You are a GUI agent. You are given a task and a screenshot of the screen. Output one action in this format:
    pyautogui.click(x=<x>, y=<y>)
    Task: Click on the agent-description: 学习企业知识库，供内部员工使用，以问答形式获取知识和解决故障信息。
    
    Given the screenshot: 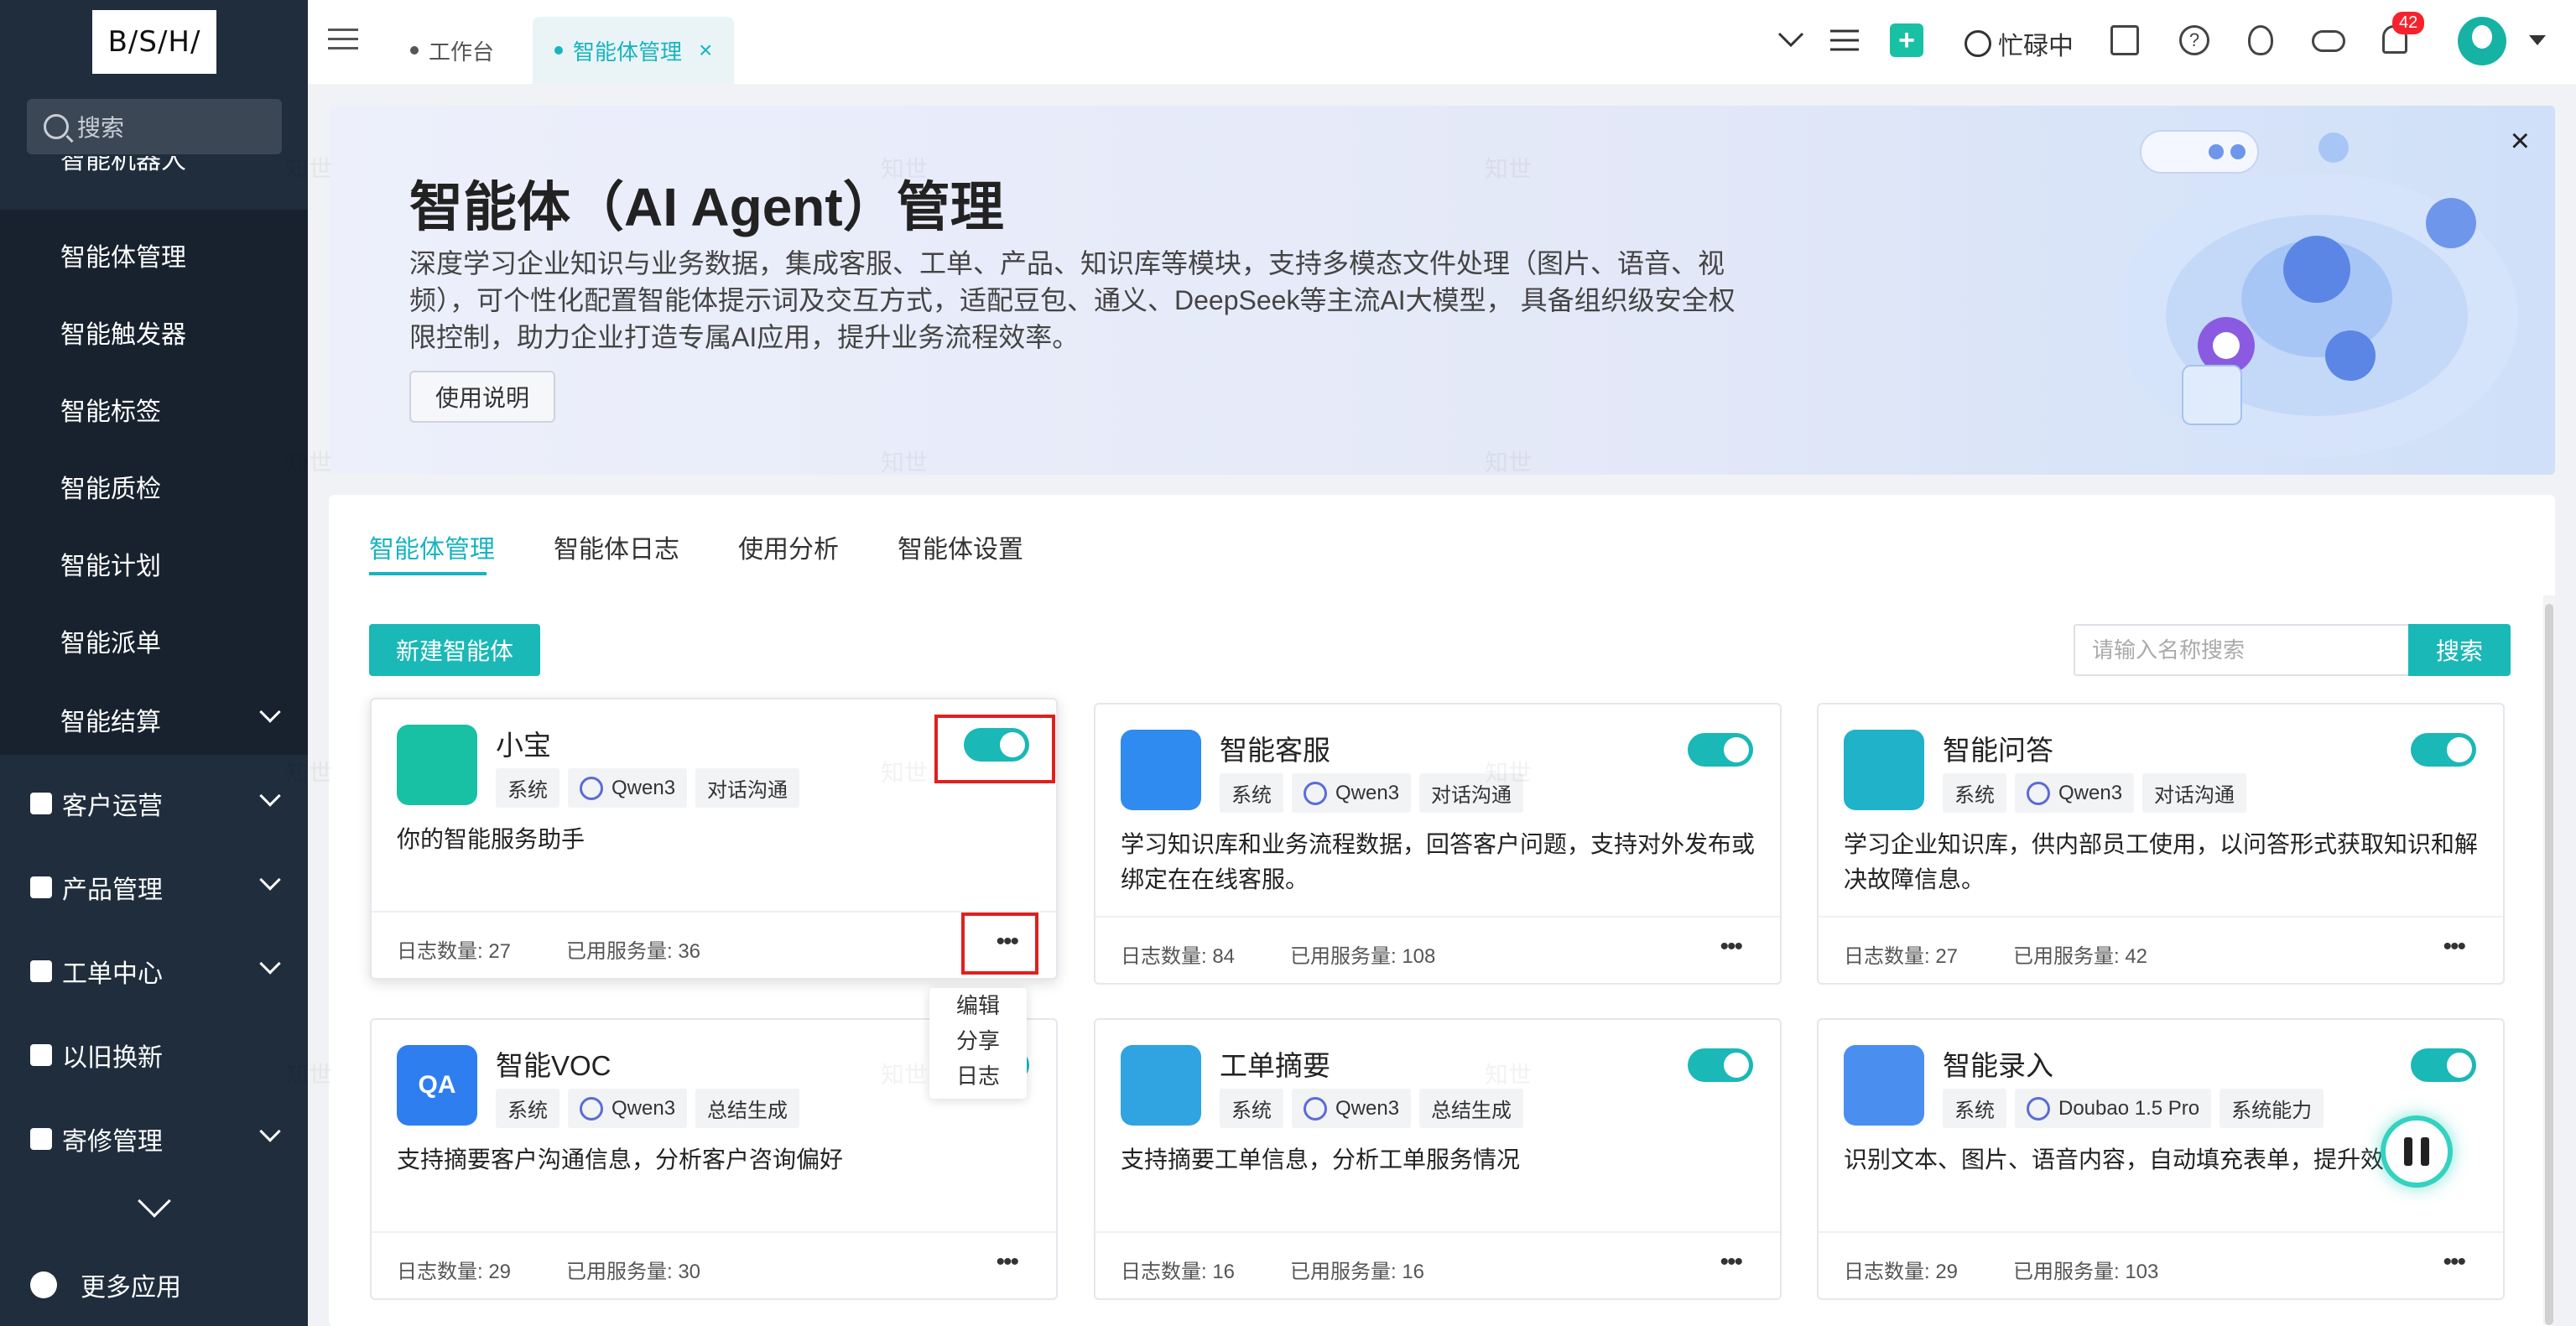 What is the action you would take?
    pyautogui.click(x=2161, y=861)
    